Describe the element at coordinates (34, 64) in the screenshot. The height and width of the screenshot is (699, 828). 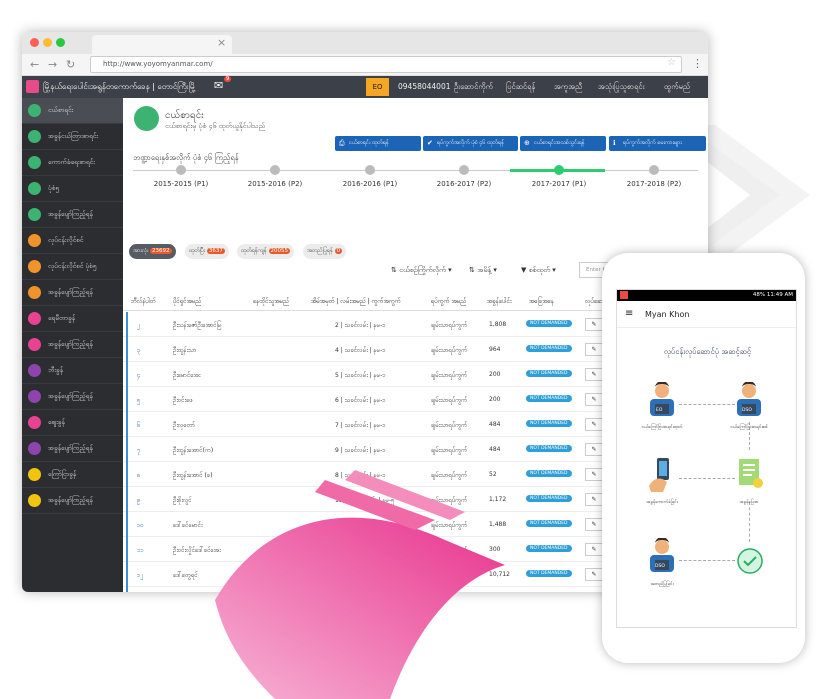
I see `back-icon: ←` at that location.